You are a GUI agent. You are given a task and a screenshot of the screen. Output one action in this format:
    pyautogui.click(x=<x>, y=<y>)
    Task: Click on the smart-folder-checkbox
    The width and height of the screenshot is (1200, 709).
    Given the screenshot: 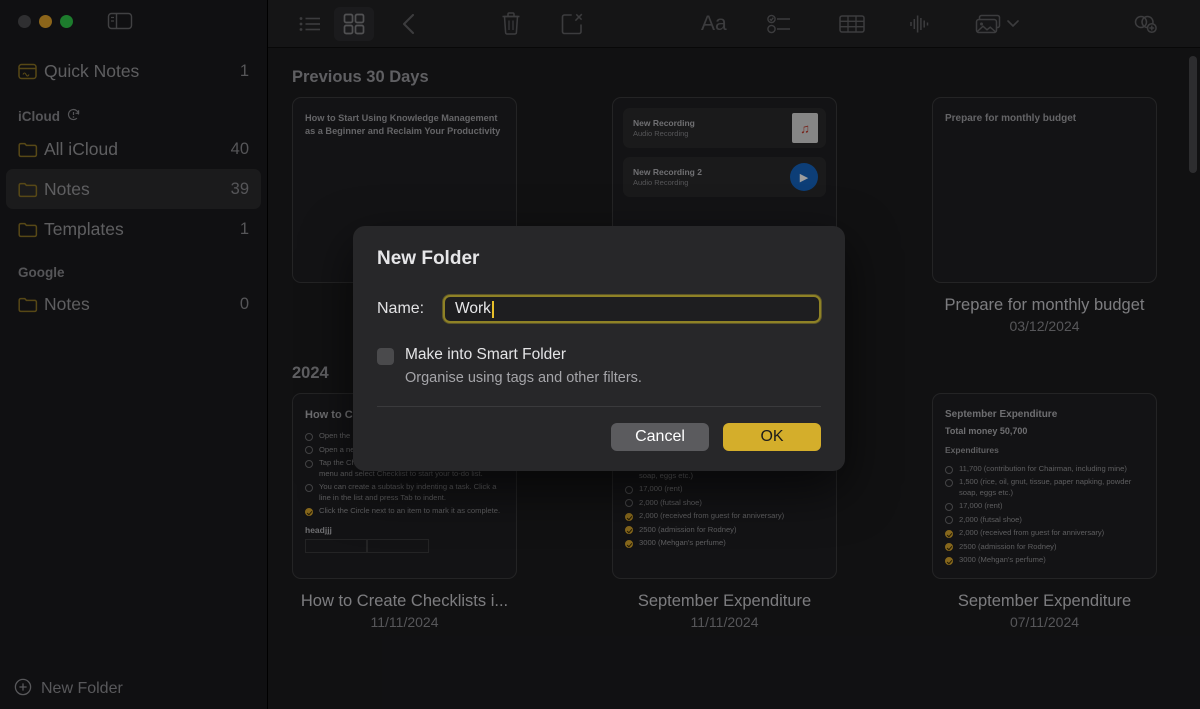 What is the action you would take?
    pyautogui.click(x=385, y=356)
    